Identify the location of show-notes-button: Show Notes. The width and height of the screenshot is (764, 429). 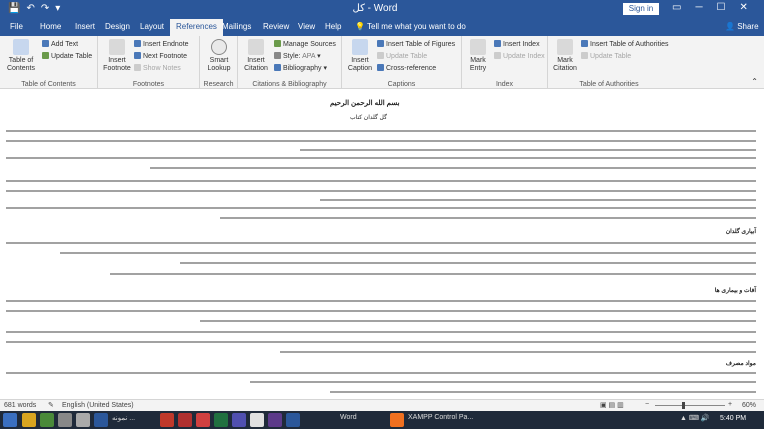
(157, 68).